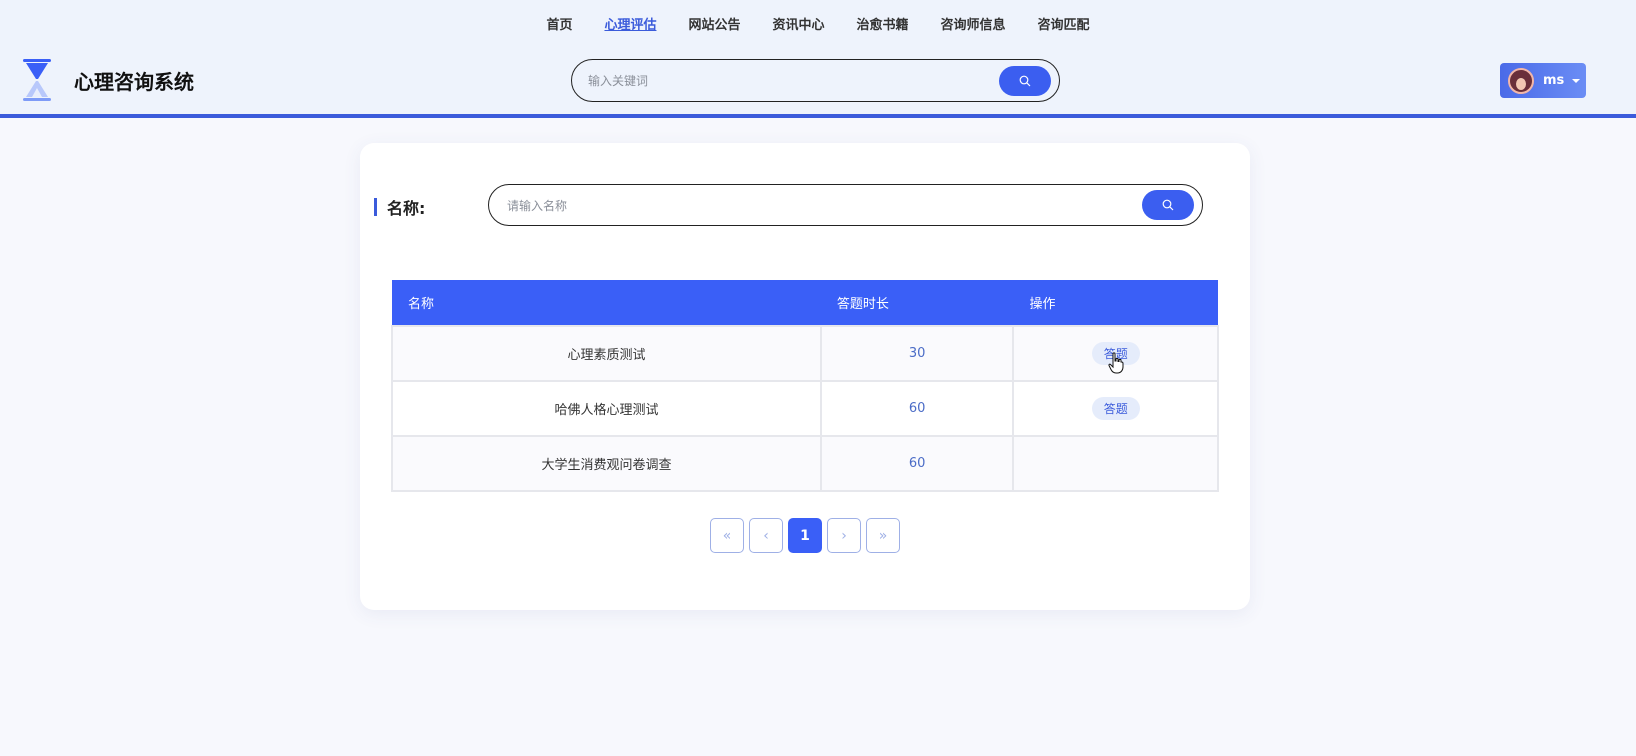 This screenshot has height=756, width=1636. Describe the element at coordinates (844, 535) in the screenshot. I see `page-next-button: ›` at that location.